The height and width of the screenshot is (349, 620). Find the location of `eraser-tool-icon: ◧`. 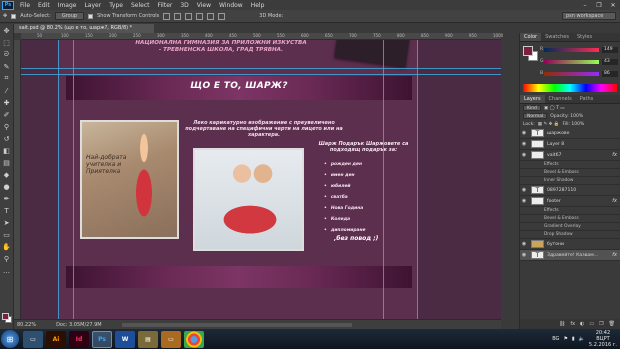

eraser-tool-icon: ◧ is located at coordinates (7, 150).